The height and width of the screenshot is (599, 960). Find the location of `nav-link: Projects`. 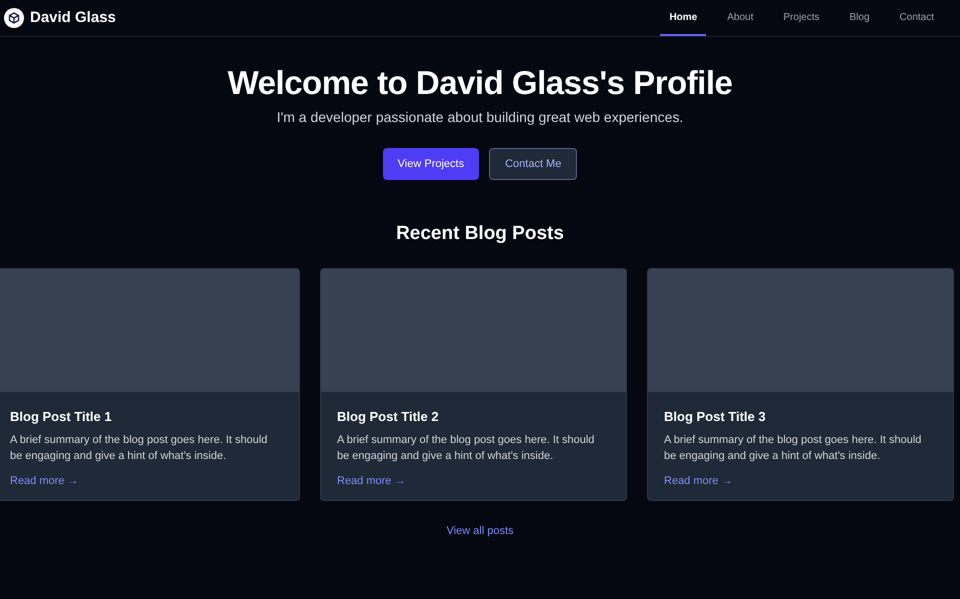

nav-link: Projects is located at coordinates (801, 18).